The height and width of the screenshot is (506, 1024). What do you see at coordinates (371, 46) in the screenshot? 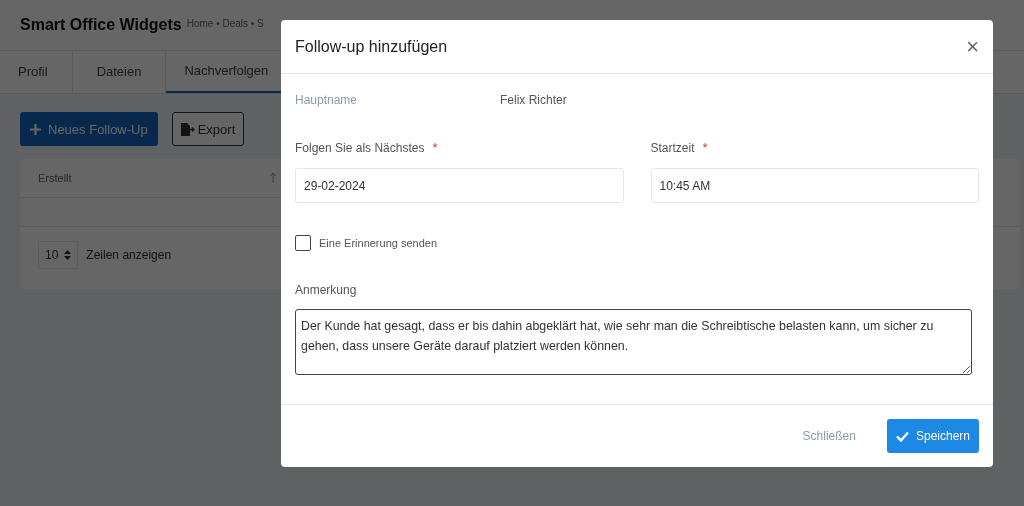
I see `modal-title: Follow-up hinzufügen` at bounding box center [371, 46].